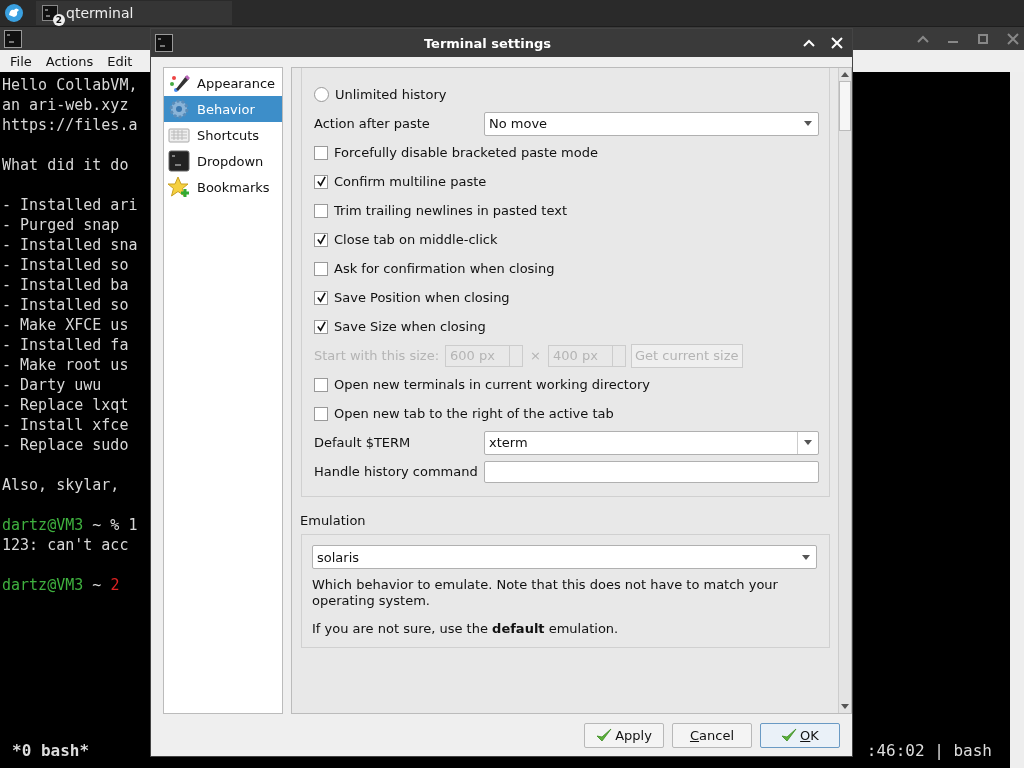  Describe the element at coordinates (70, 125) in the screenshot. I see `terminal-line: https://files.a` at that location.